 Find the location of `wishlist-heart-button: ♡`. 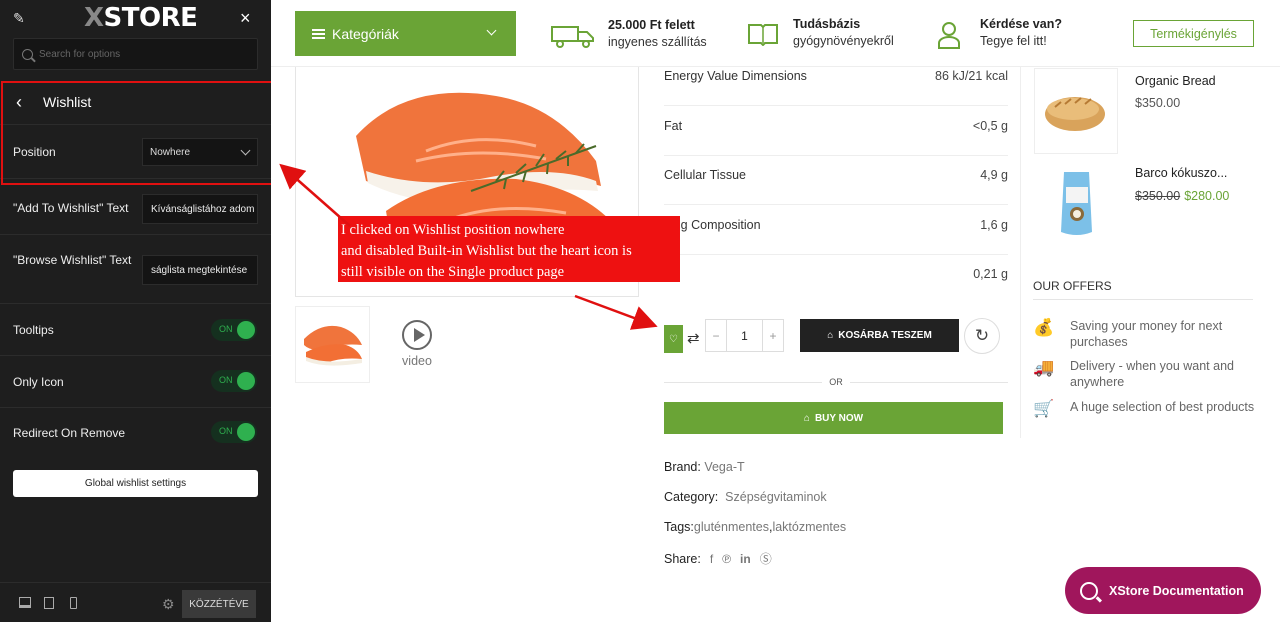

wishlist-heart-button: ♡ is located at coordinates (673, 339).